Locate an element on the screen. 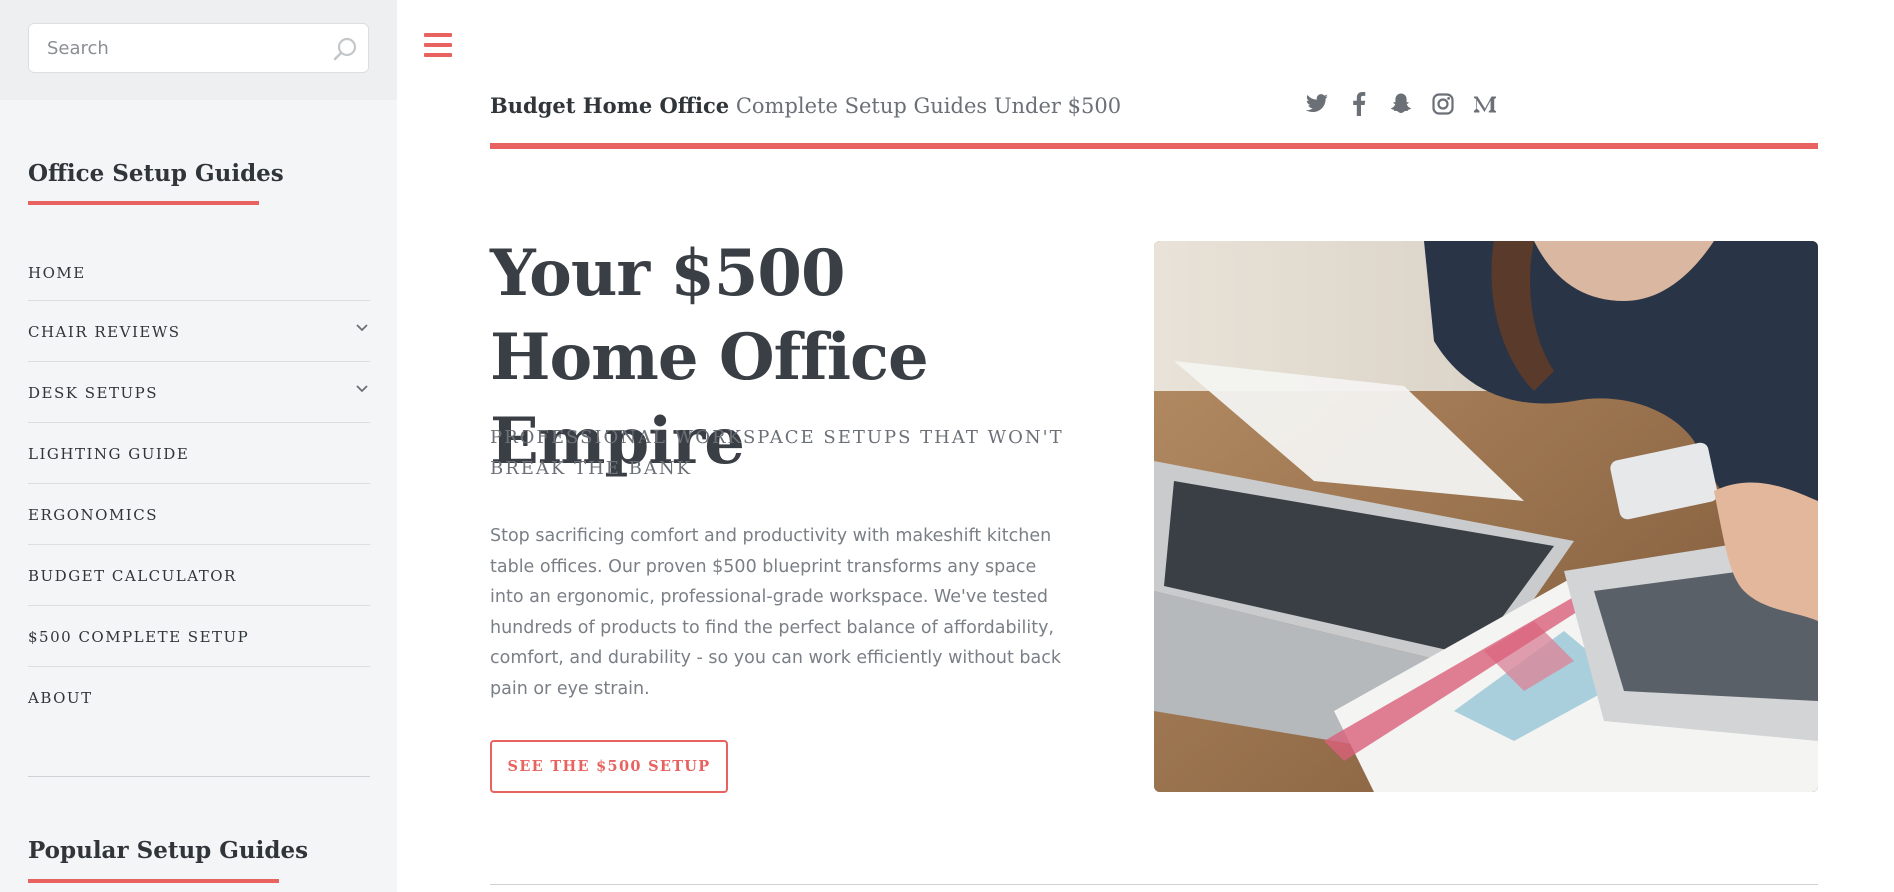 The height and width of the screenshot is (892, 1894). search-area is located at coordinates (198, 50).